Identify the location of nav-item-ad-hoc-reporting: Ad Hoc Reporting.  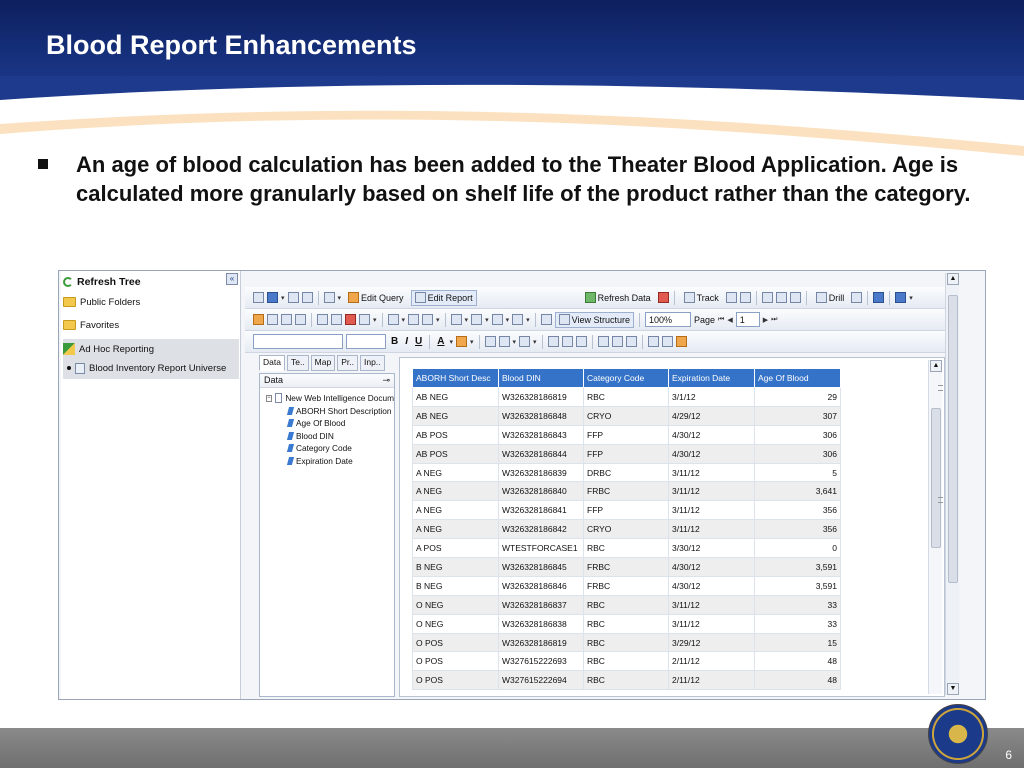
(151, 349).